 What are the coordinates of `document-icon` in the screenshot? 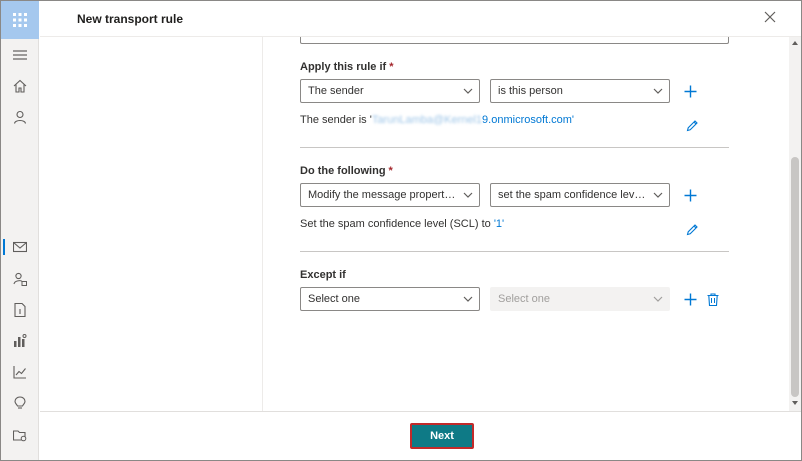 It's located at (20, 310).